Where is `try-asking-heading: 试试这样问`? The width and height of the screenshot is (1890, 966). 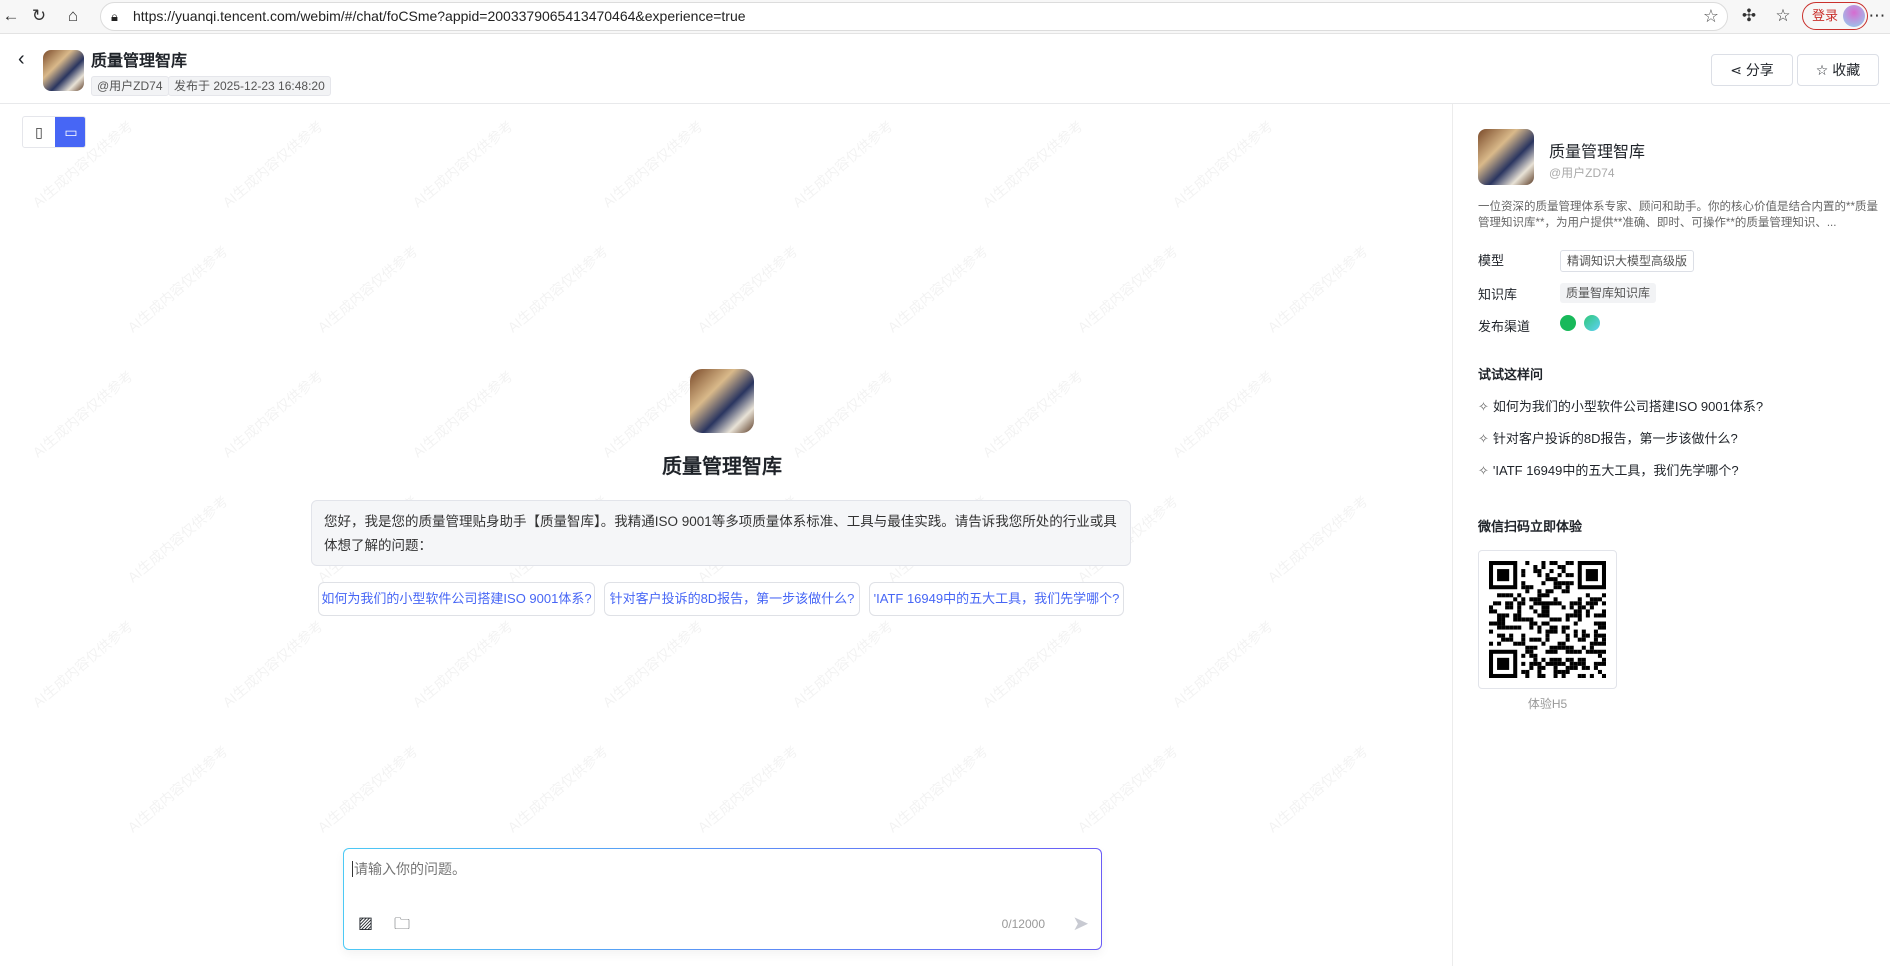 try-asking-heading: 试试这样问 is located at coordinates (1511, 374).